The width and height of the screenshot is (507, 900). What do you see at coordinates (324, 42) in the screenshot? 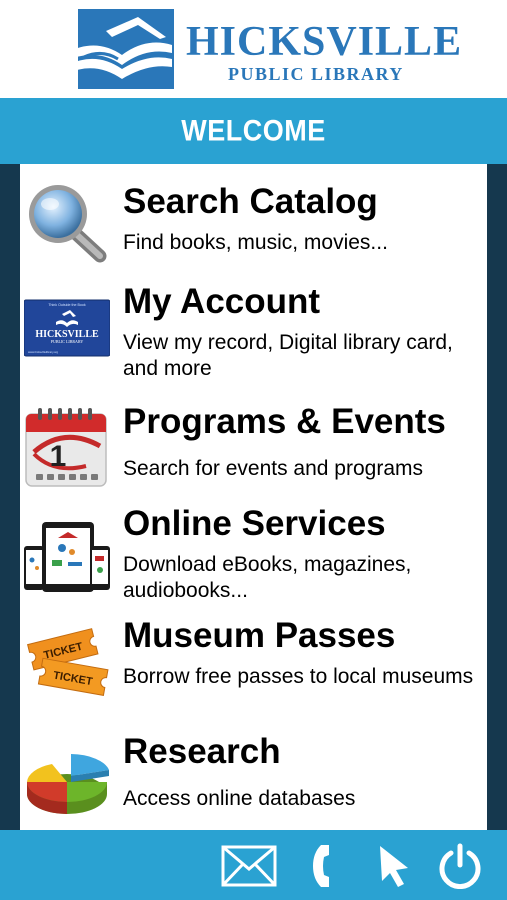
I see `logo-name: HICKSVILLE` at bounding box center [324, 42].